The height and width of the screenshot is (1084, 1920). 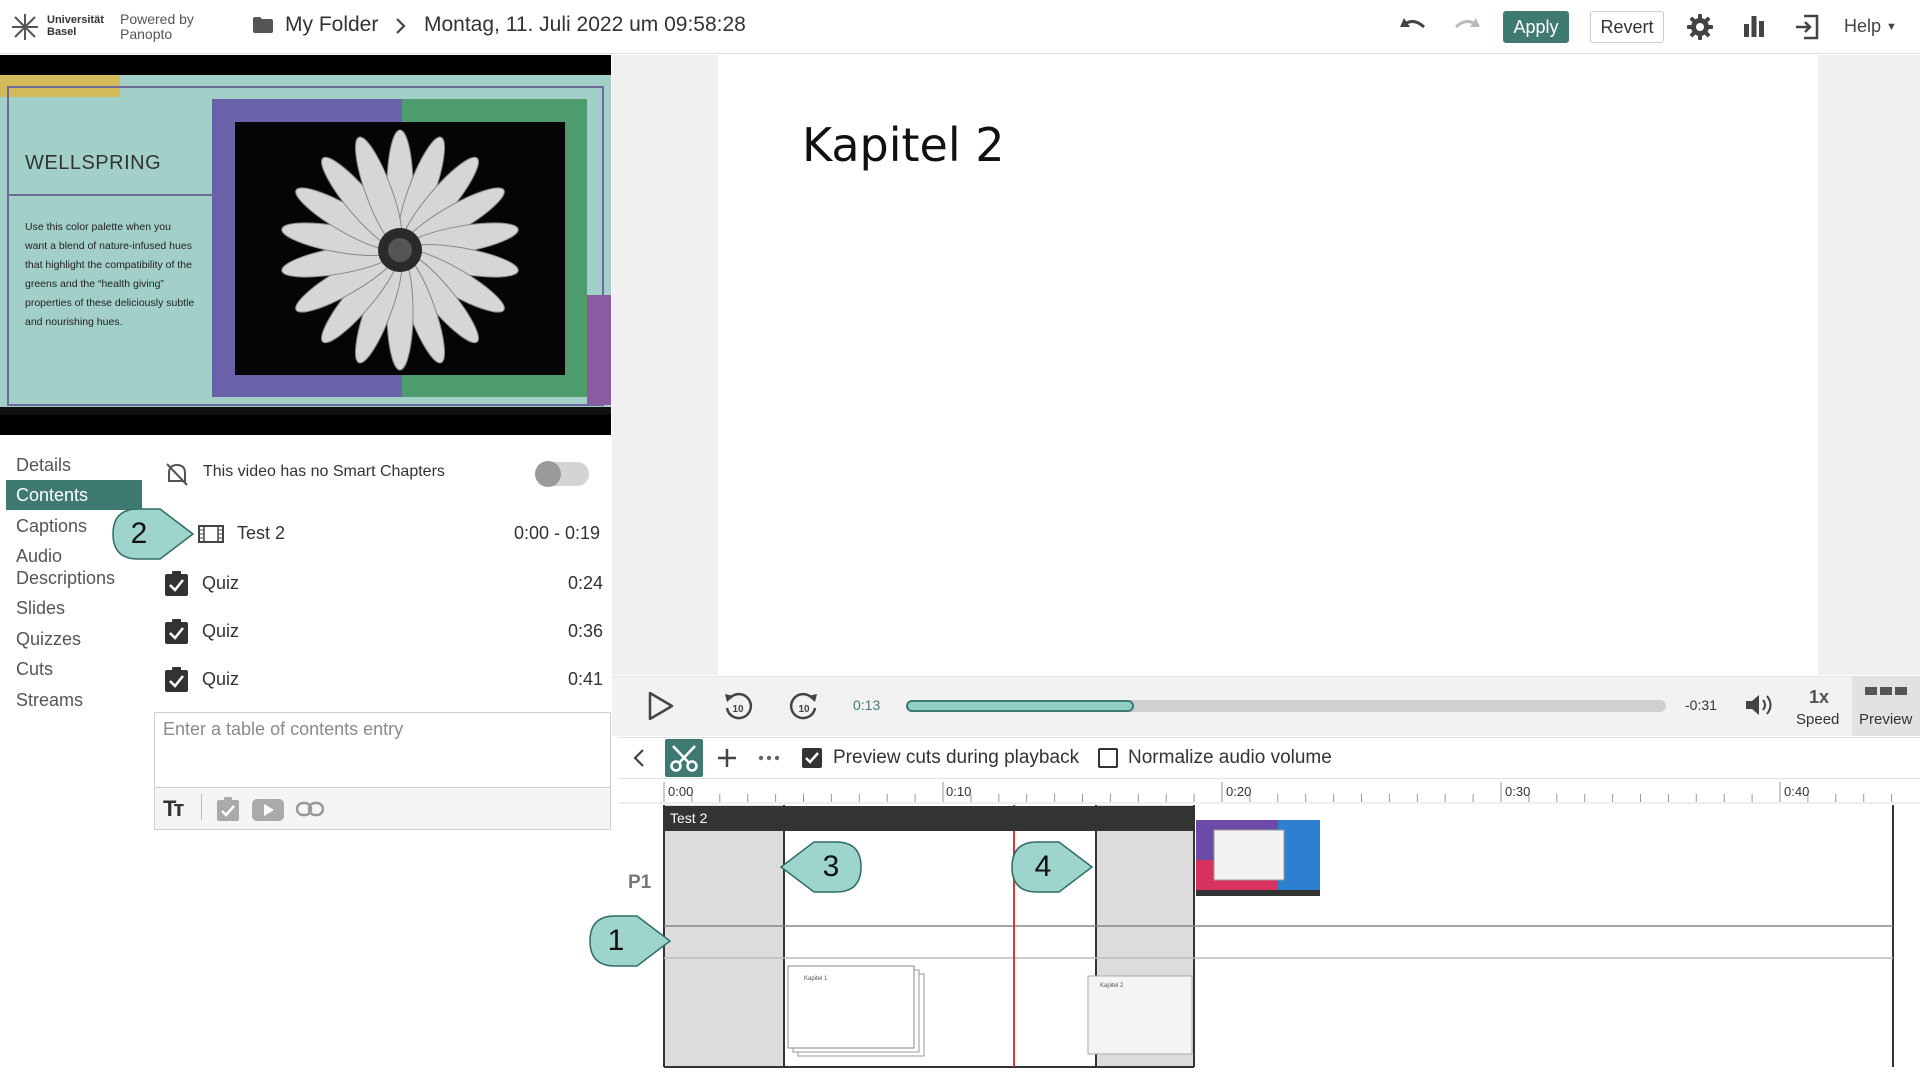 I want to click on tab-quizzes: Quizzes, so click(x=48, y=639).